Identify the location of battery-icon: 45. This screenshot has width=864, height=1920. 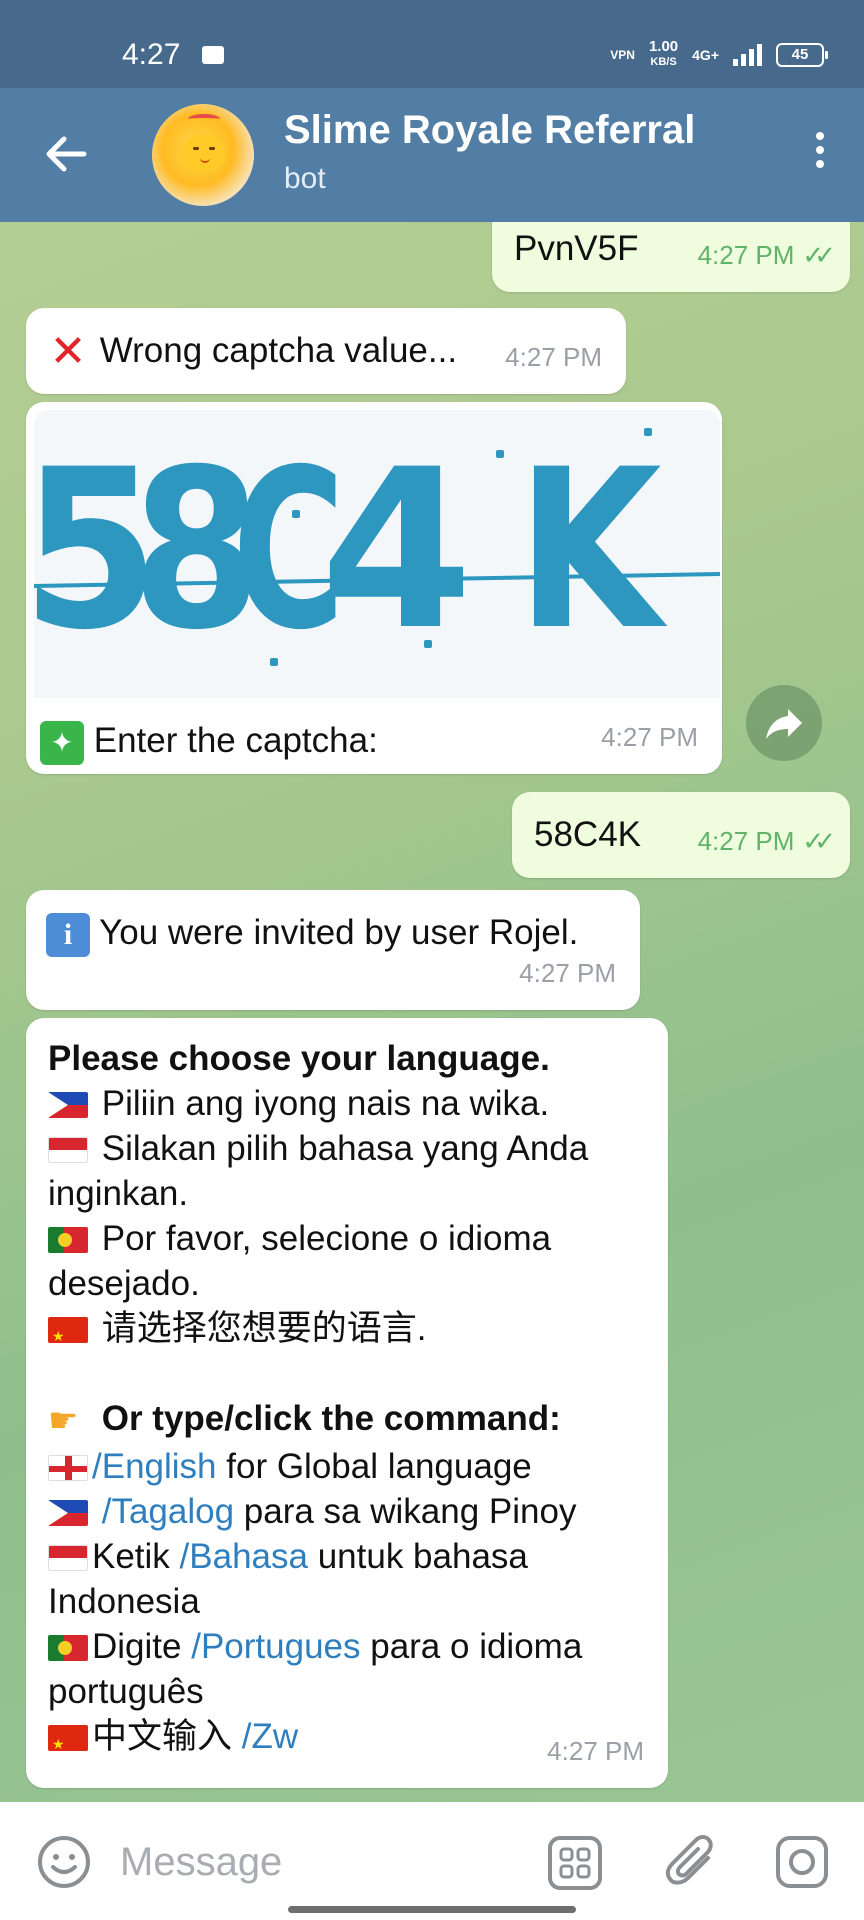
(802, 54).